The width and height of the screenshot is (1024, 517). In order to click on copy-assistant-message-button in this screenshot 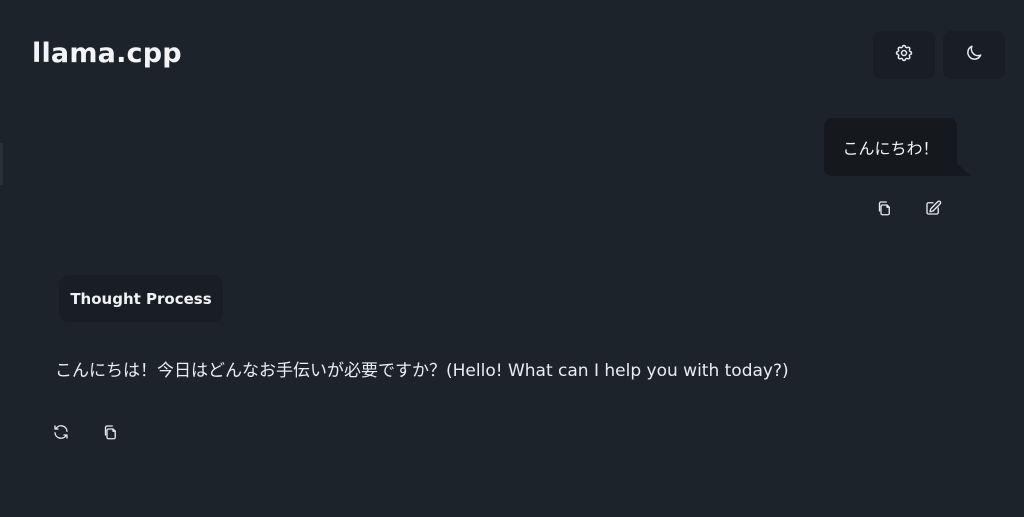, I will do `click(110, 434)`.